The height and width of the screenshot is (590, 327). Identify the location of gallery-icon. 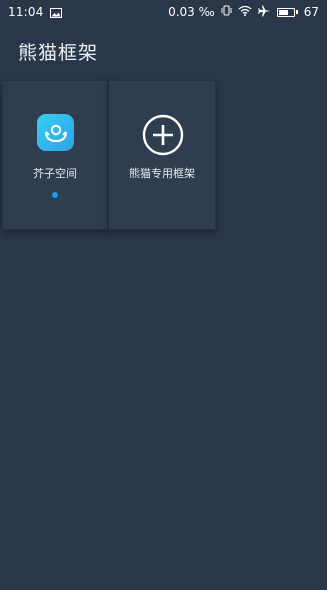
(55, 12).